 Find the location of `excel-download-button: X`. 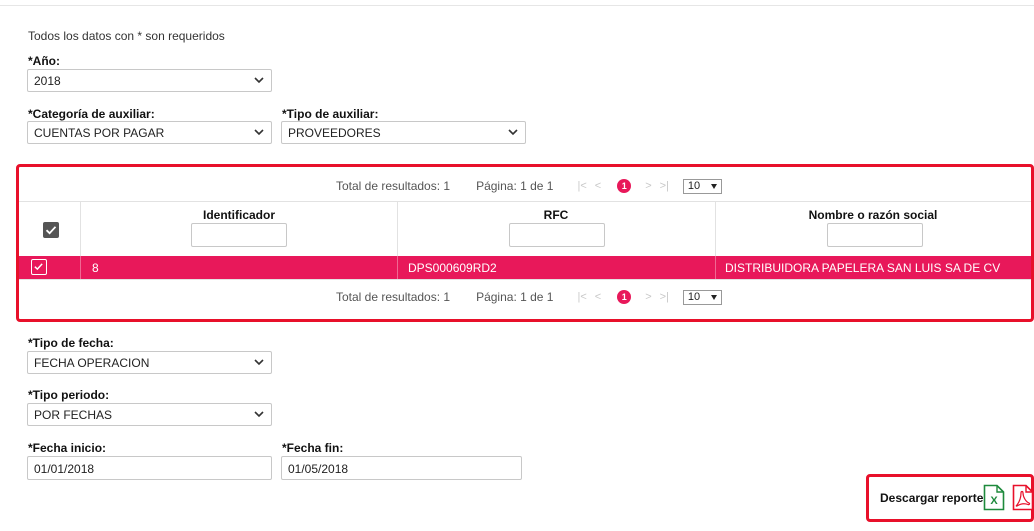

excel-download-button: X is located at coordinates (994, 500).